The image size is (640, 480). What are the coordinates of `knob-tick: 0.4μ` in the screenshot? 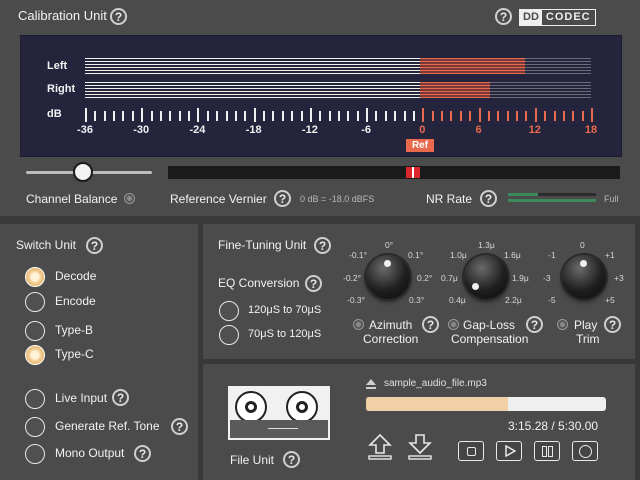 It's located at (457, 300).